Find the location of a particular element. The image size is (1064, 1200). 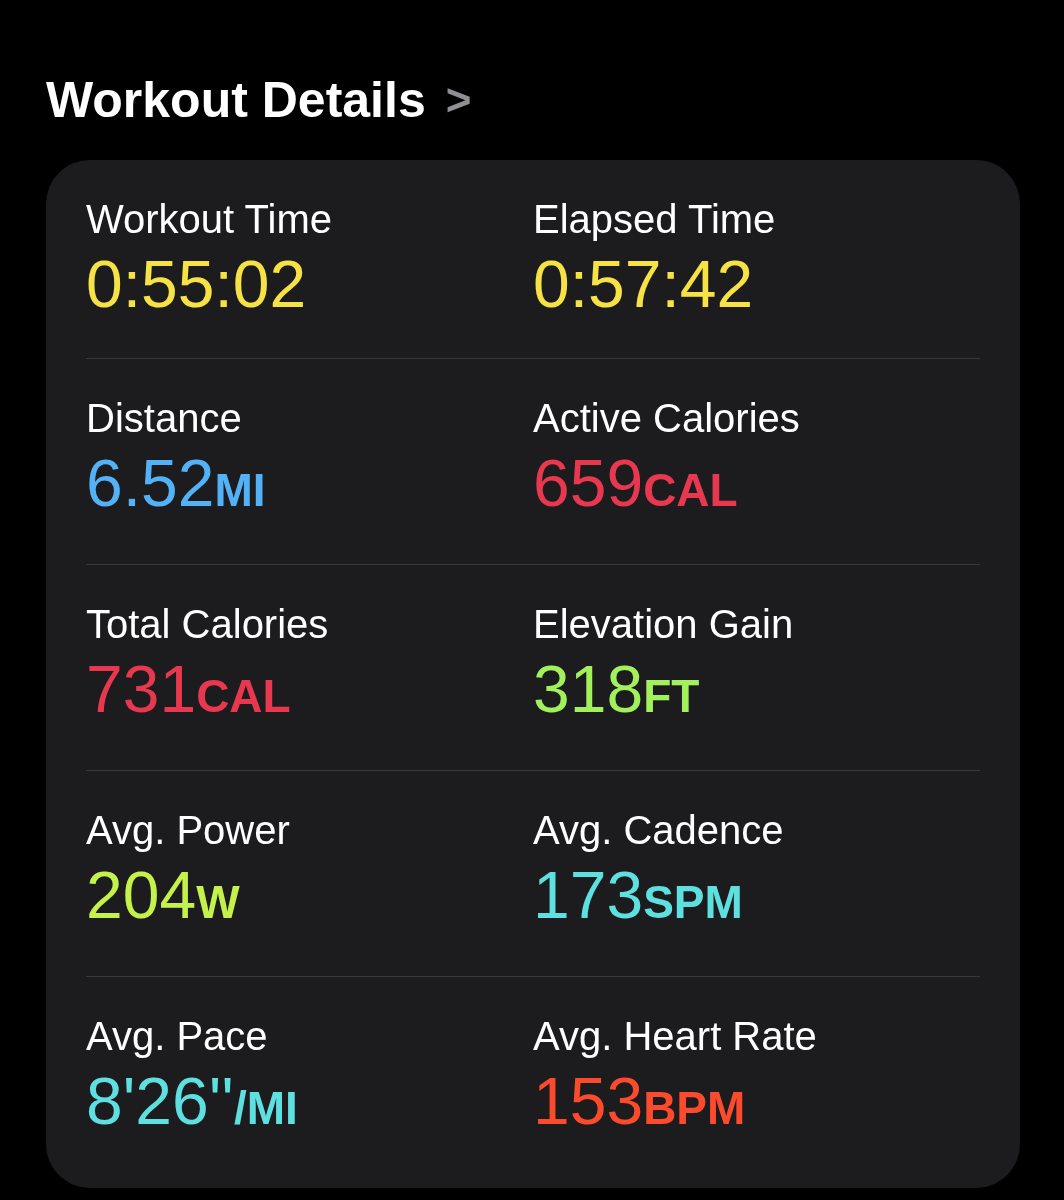

metric-value: 0:55:02 is located at coordinates (196, 284).